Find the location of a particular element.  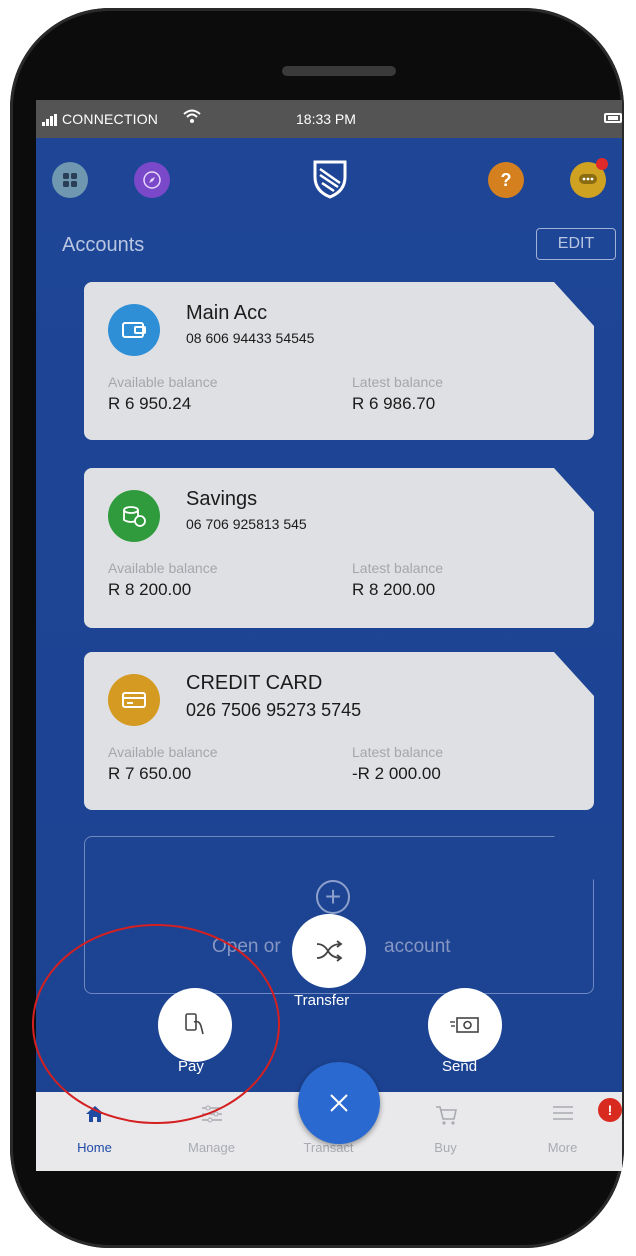

help-icon: ? is located at coordinates (506, 180).